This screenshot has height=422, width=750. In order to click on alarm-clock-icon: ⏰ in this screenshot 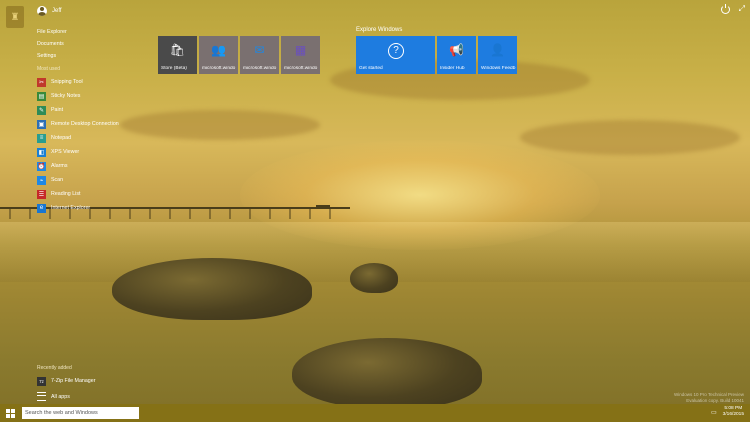, I will do `click(41, 166)`.